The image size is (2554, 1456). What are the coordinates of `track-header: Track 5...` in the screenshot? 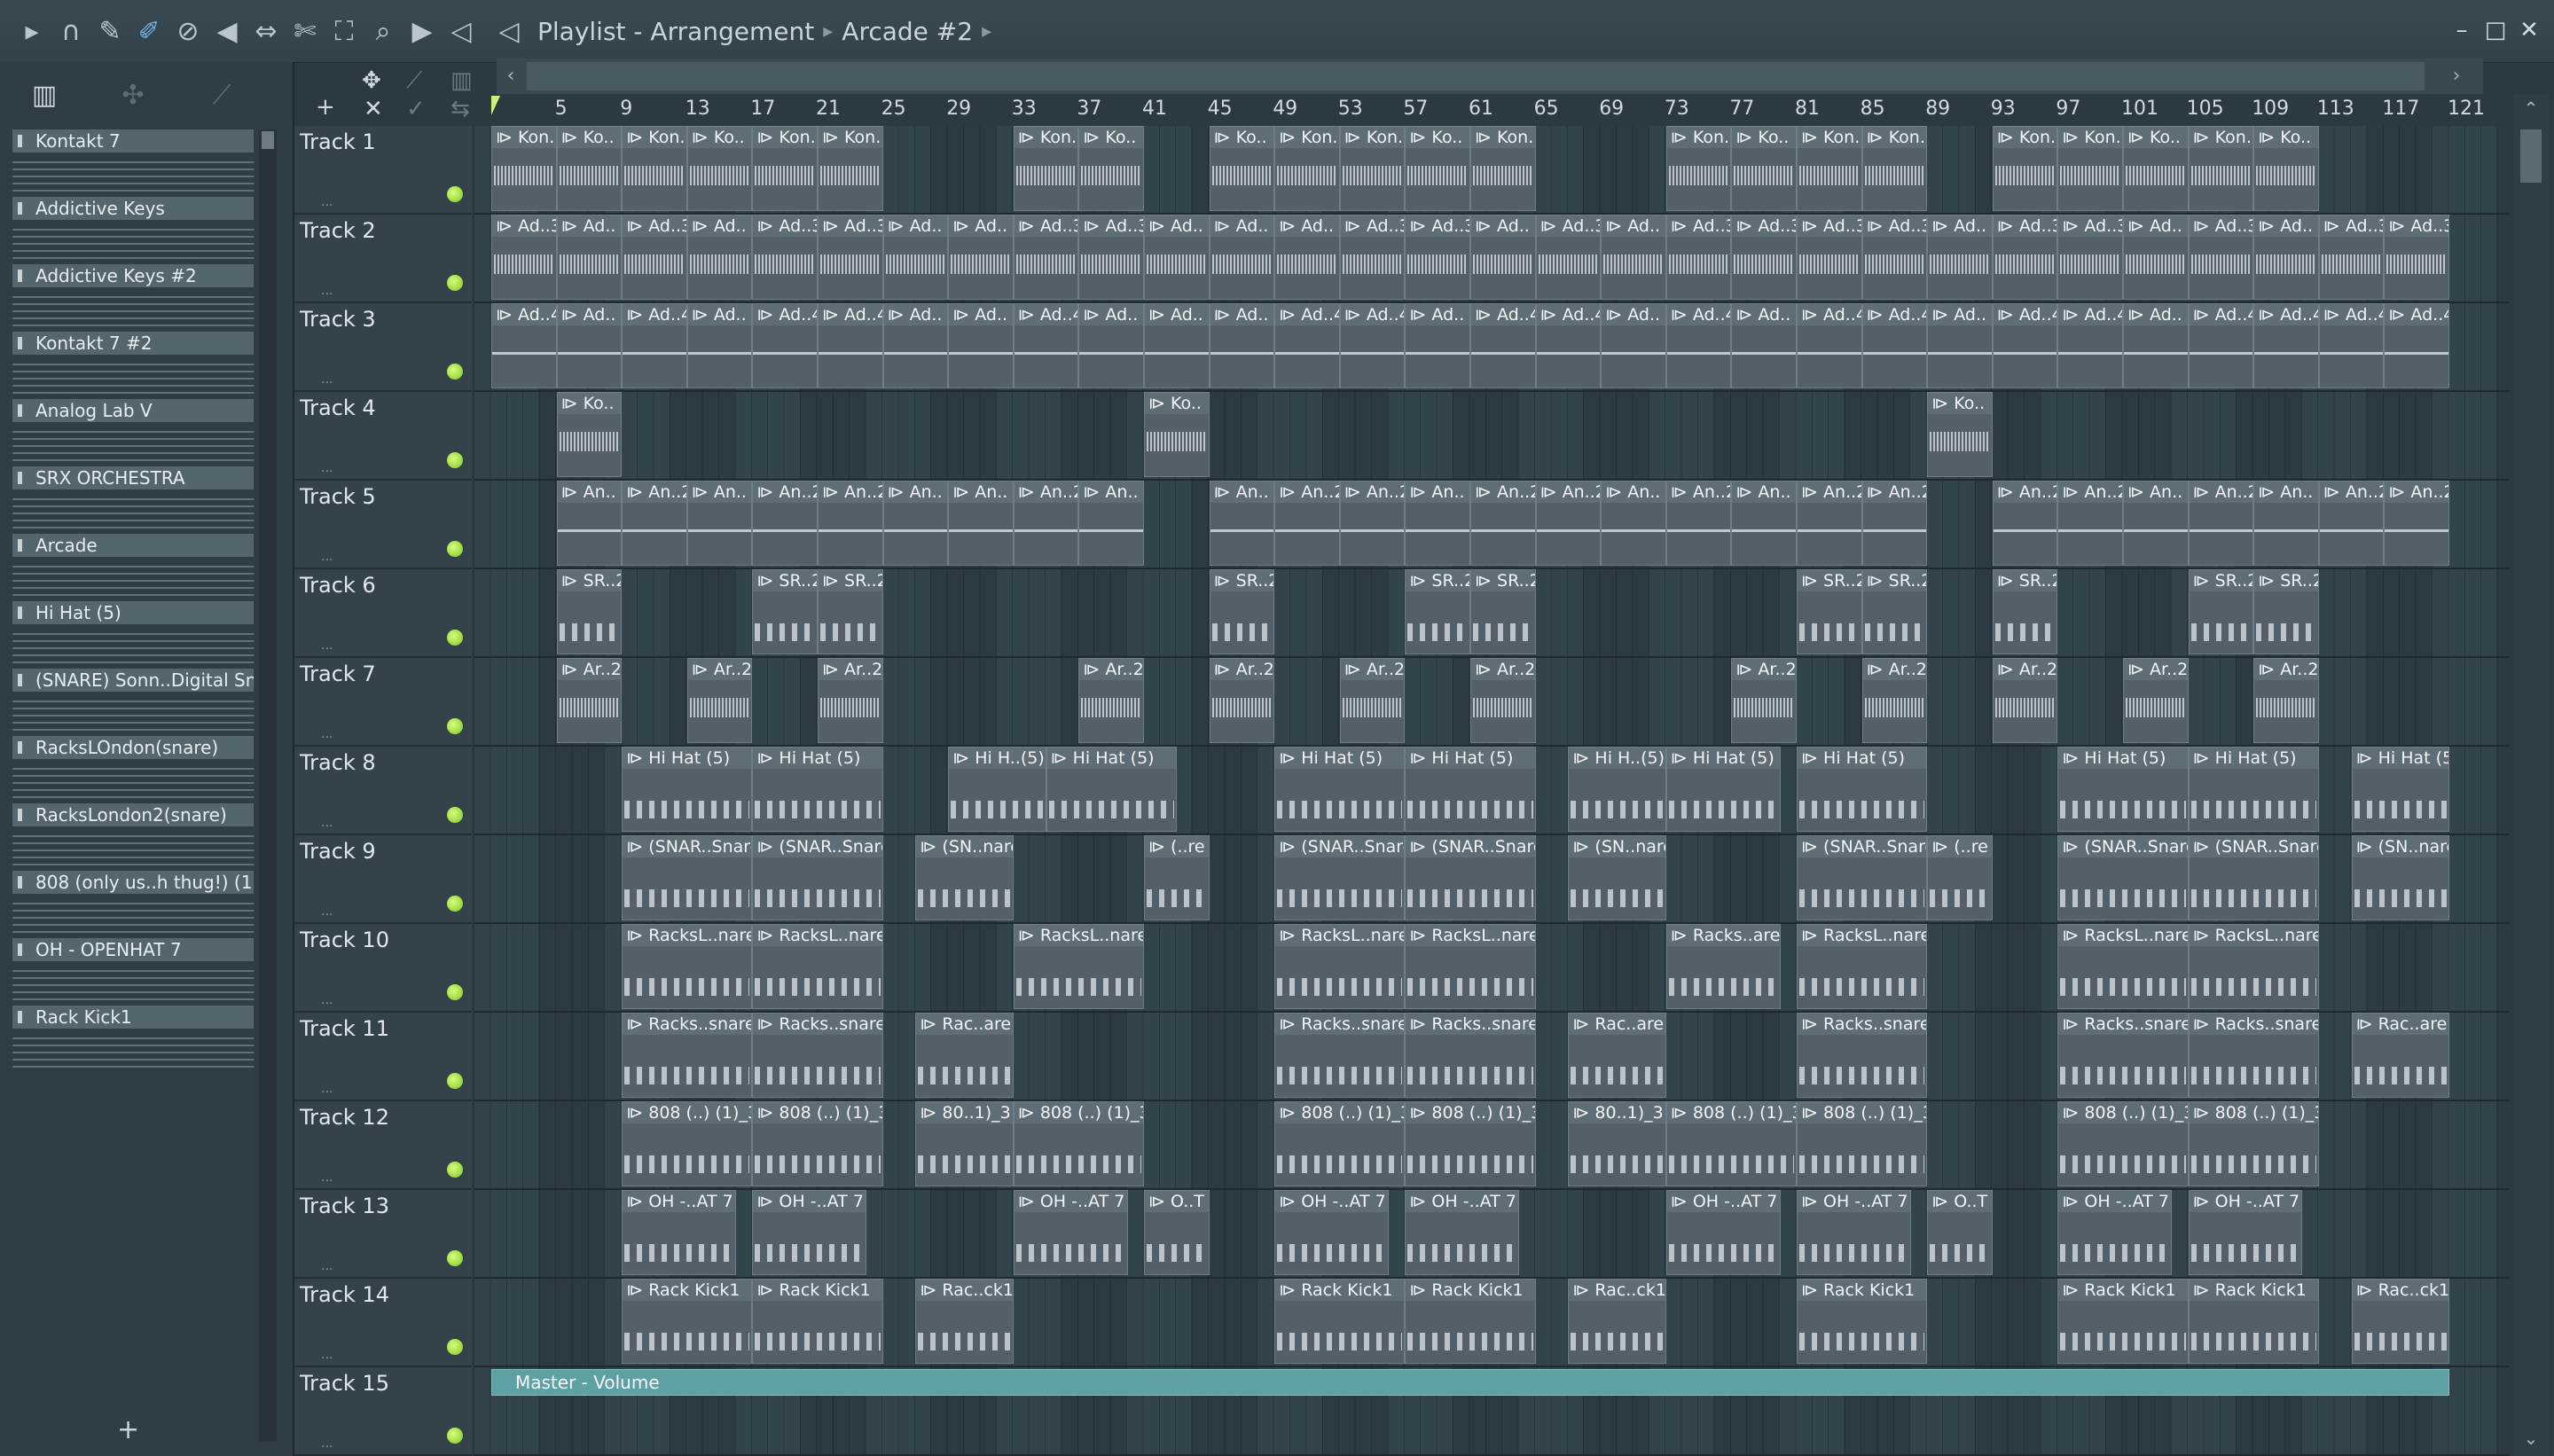 It's located at (383, 525).